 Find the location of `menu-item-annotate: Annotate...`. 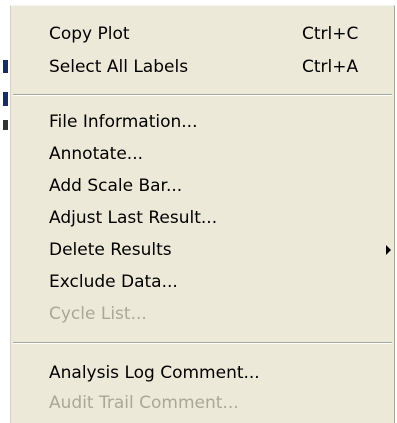

menu-item-annotate: Annotate... is located at coordinates (202, 154).